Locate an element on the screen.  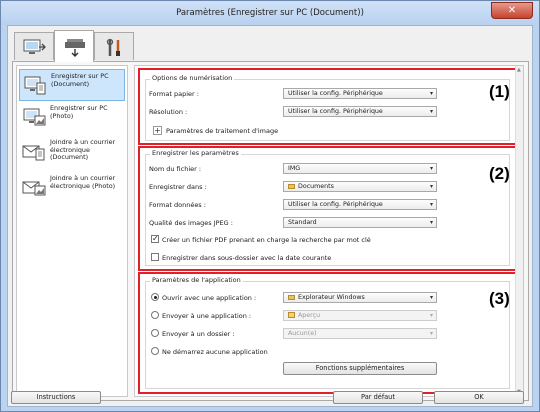
defaults-button: Par défaut is located at coordinates (378, 397).